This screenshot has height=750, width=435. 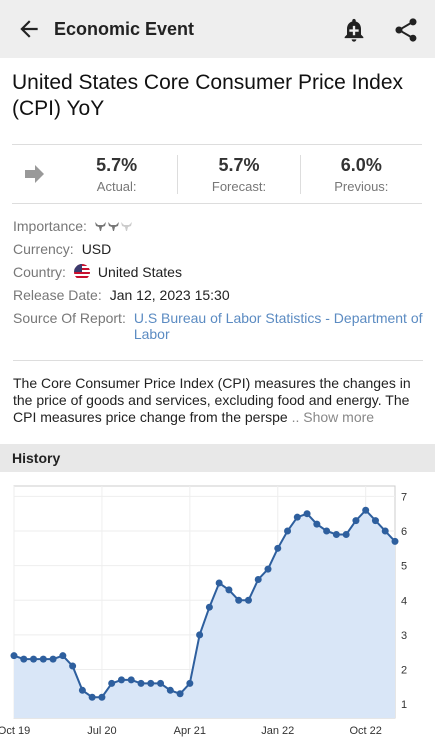 What do you see at coordinates (39, 272) in the screenshot?
I see `country-label: Country:` at bounding box center [39, 272].